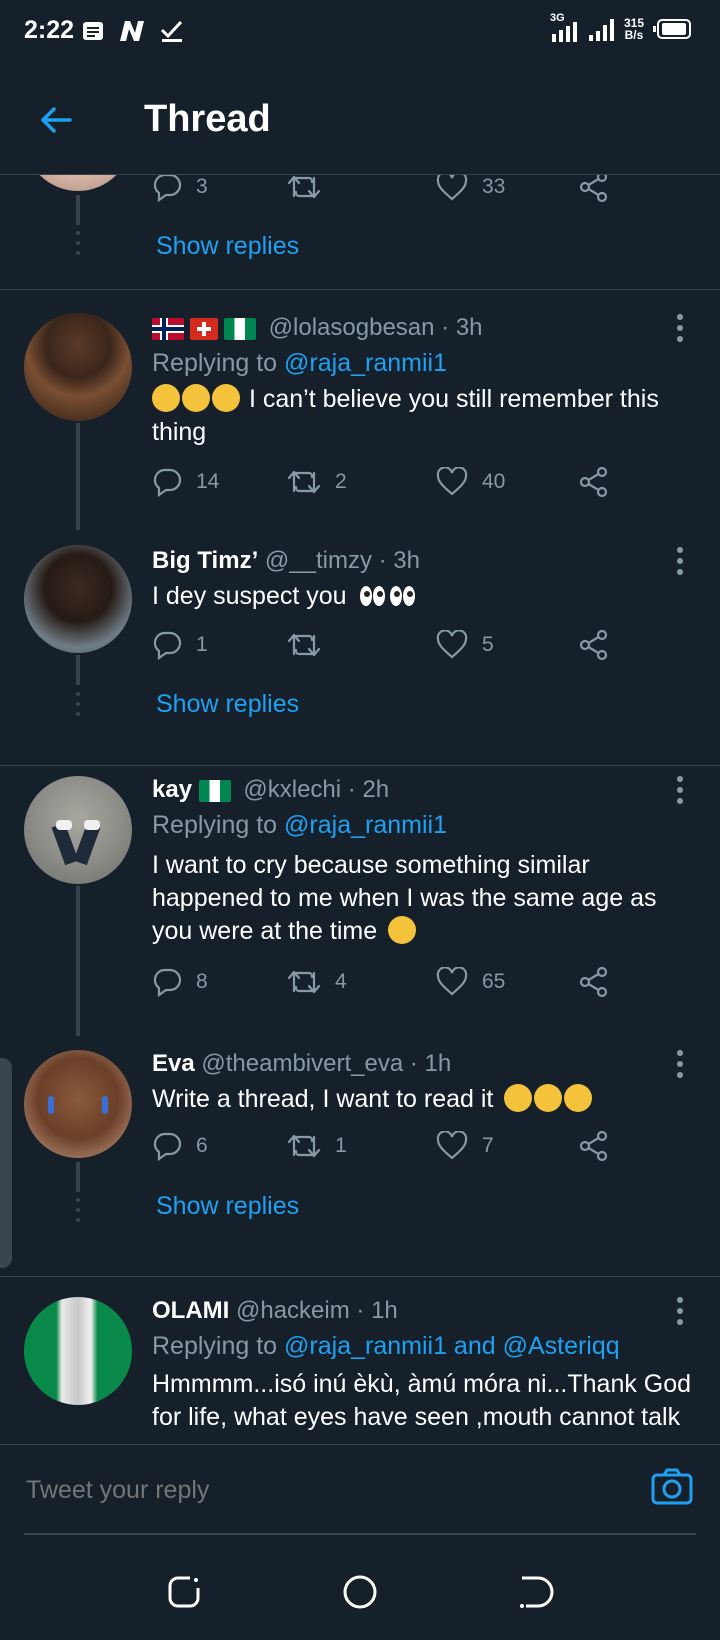  What do you see at coordinates (56, 120) in the screenshot?
I see `back-arrow-icon` at bounding box center [56, 120].